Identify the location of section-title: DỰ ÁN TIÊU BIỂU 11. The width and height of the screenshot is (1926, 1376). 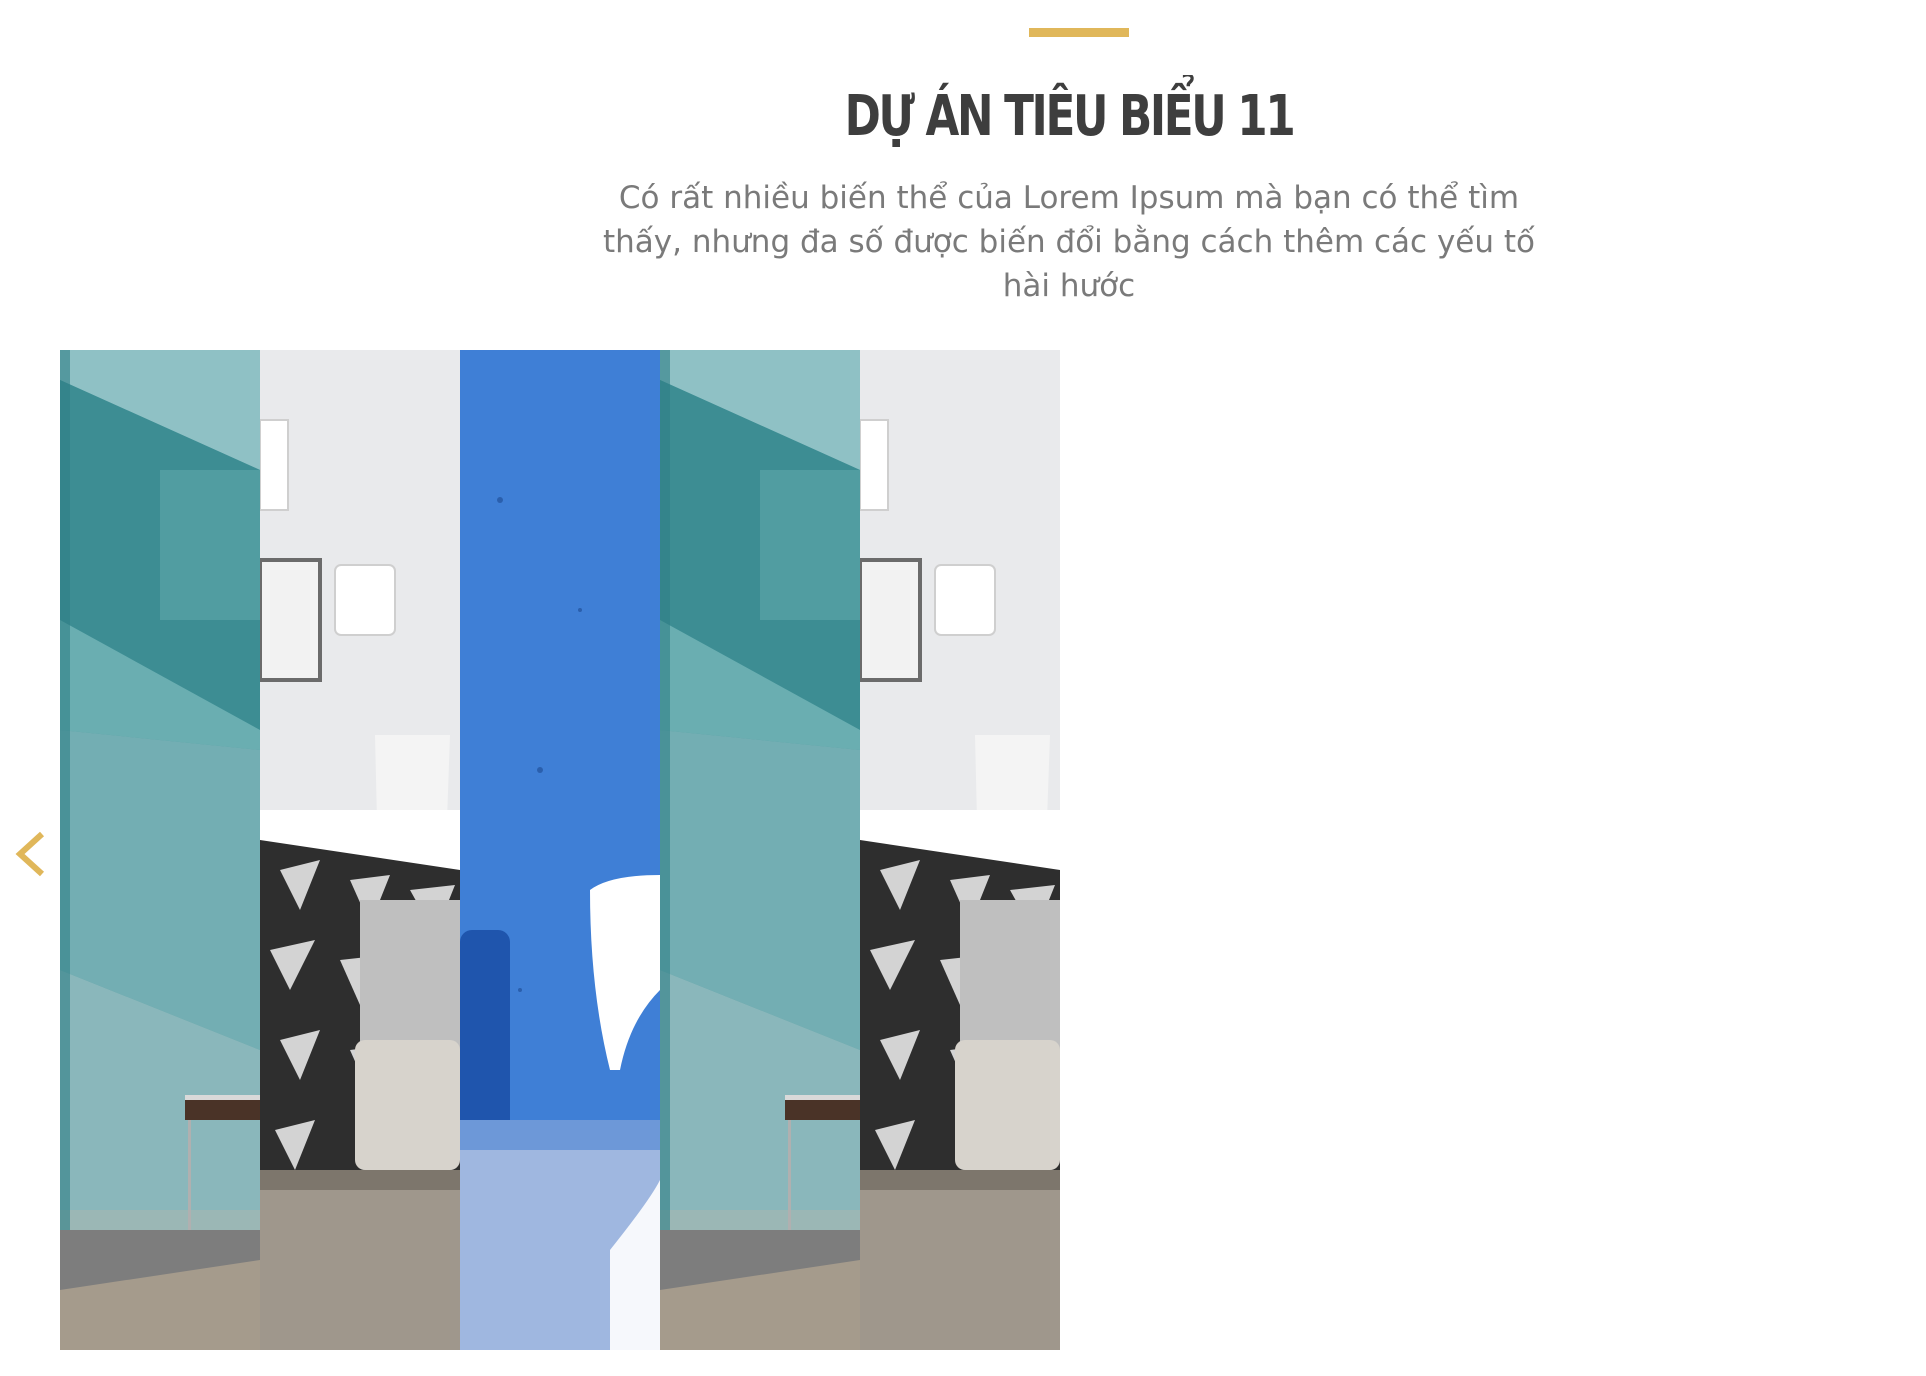
(1070, 116).